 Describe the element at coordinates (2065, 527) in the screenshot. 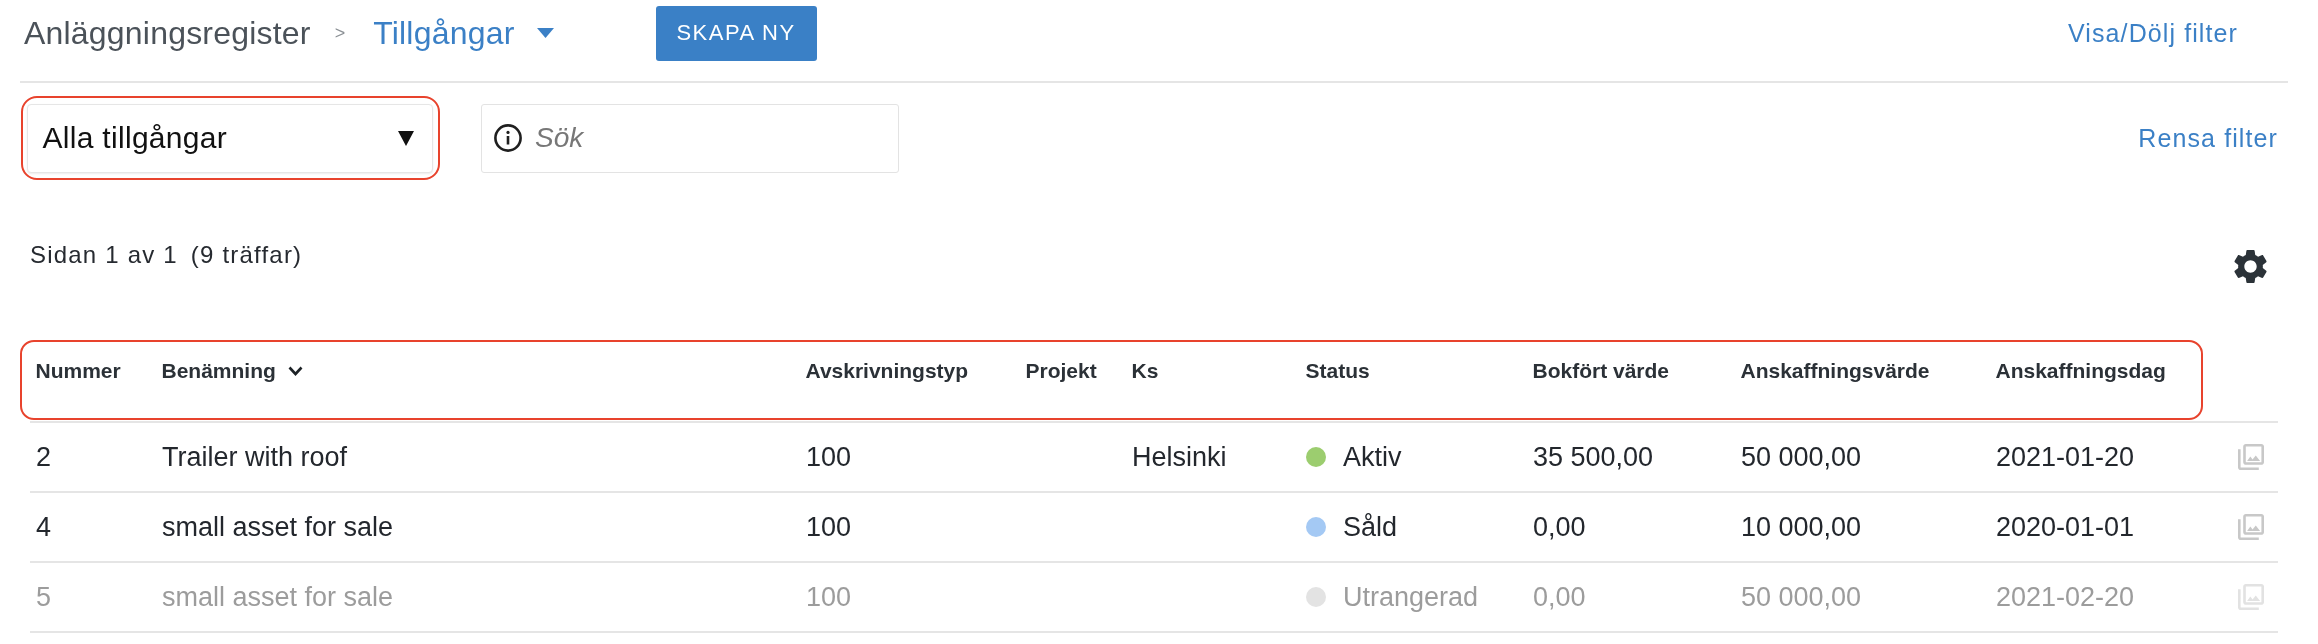

I see `table-cell-text: 2020-01-01` at that location.